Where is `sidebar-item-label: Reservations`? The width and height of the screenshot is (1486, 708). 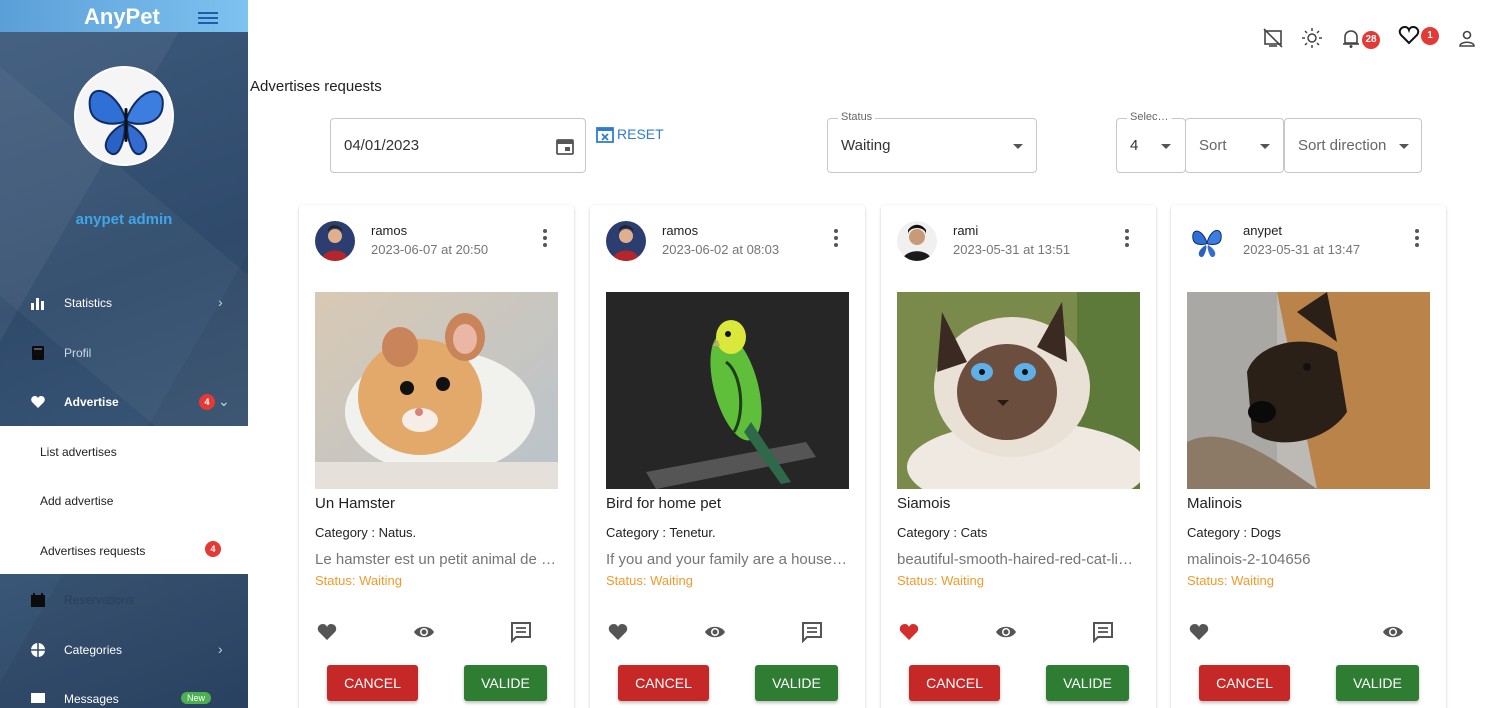
sidebar-item-label: Reservations is located at coordinates (99, 600).